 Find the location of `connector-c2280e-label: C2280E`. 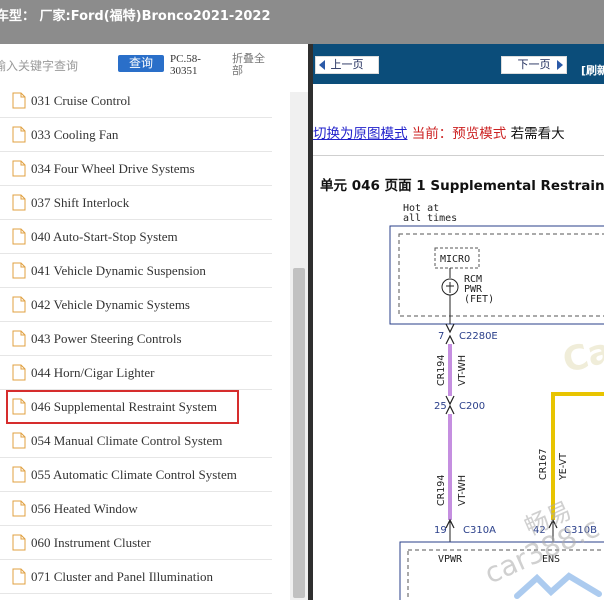

connector-c2280e-label: C2280E is located at coordinates (478, 336).